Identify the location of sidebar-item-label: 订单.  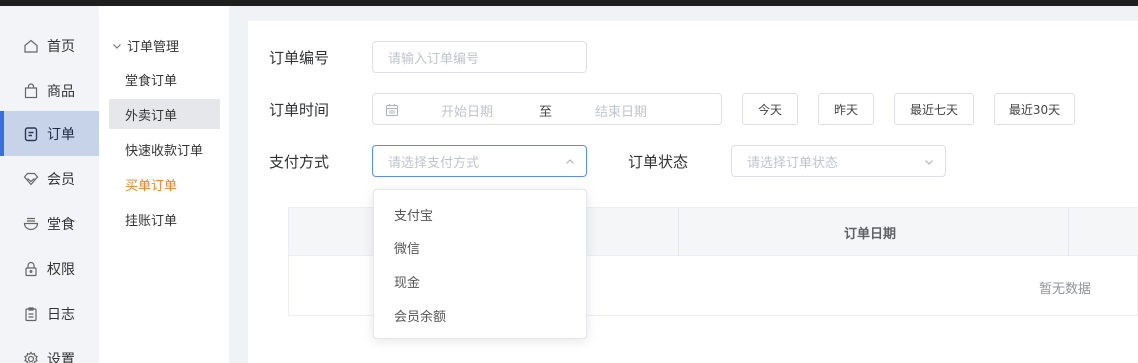
(61, 134).